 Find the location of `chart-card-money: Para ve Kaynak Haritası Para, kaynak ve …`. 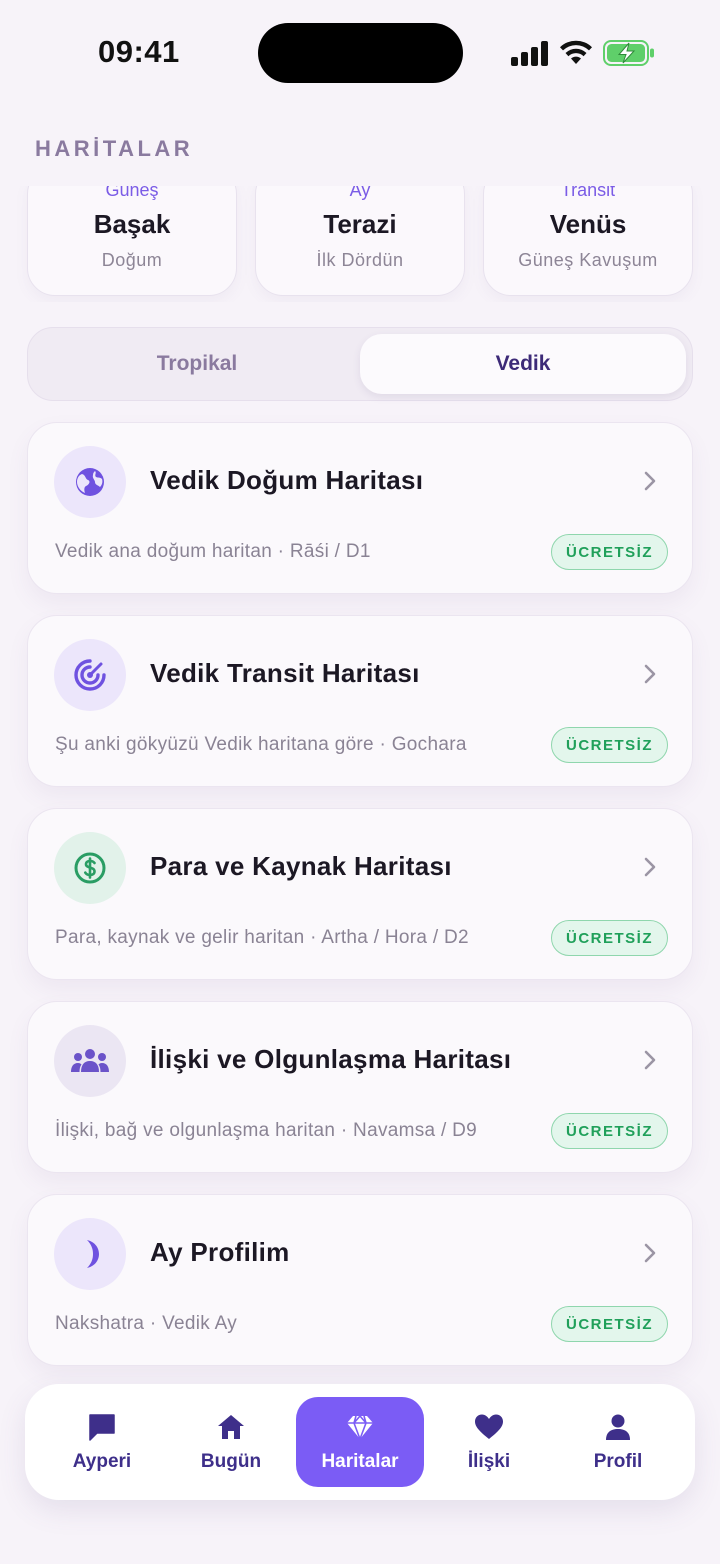

chart-card-money: Para ve Kaynak Haritası Para, kaynak ve … is located at coordinates (360, 894).